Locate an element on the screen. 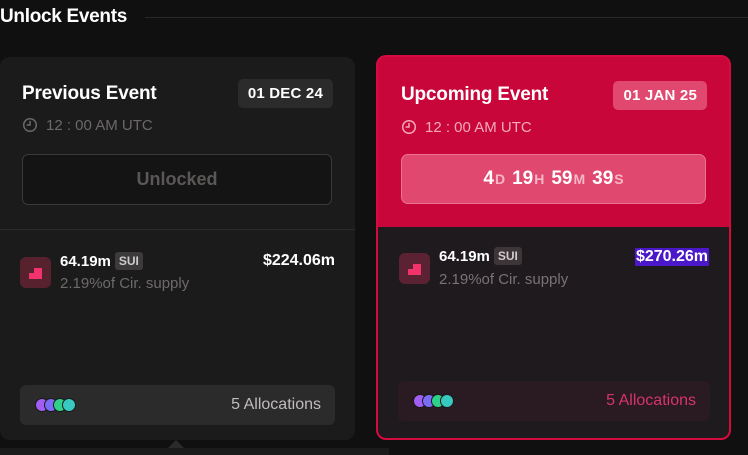  countdown-seconds: 39 is located at coordinates (603, 178).